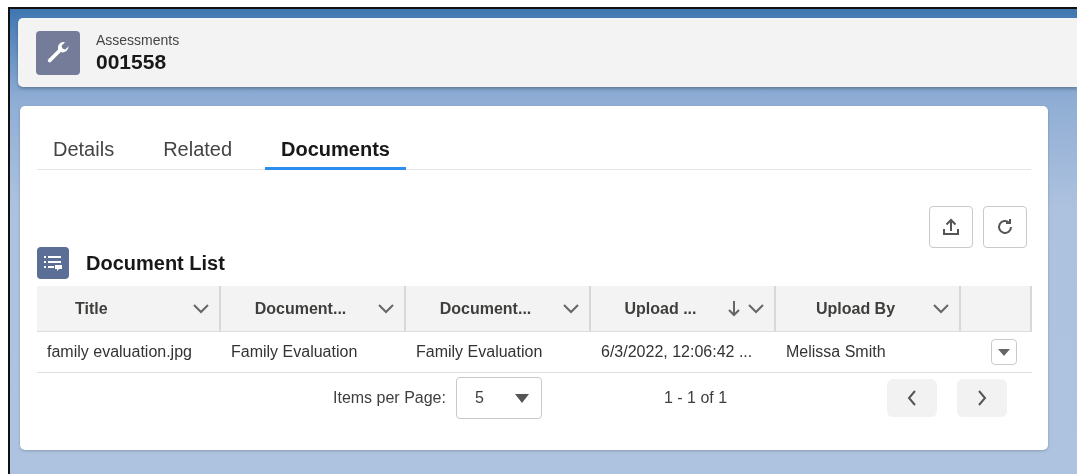 Image resolution: width=1077 pixels, height=474 pixels. What do you see at coordinates (695, 398) in the screenshot?
I see `page-range: 1 - 1 of 1` at bounding box center [695, 398].